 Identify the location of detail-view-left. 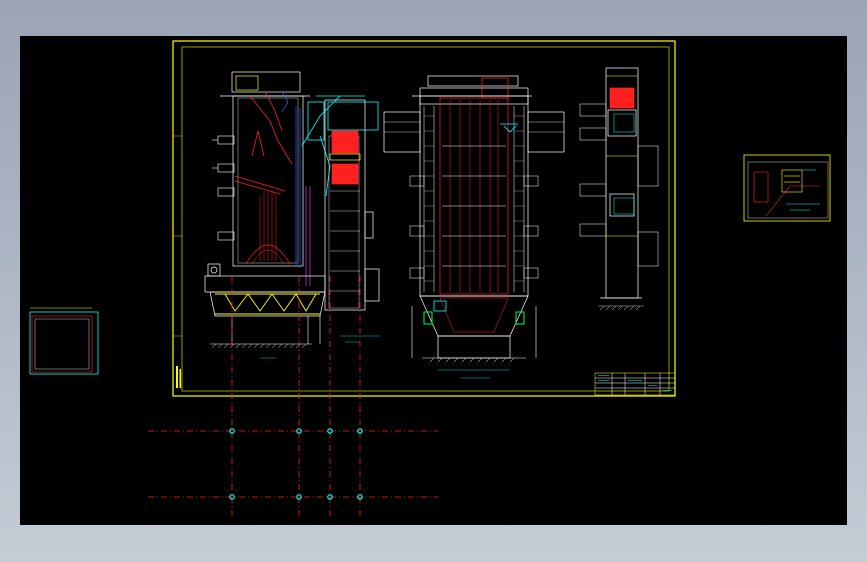
(64, 341).